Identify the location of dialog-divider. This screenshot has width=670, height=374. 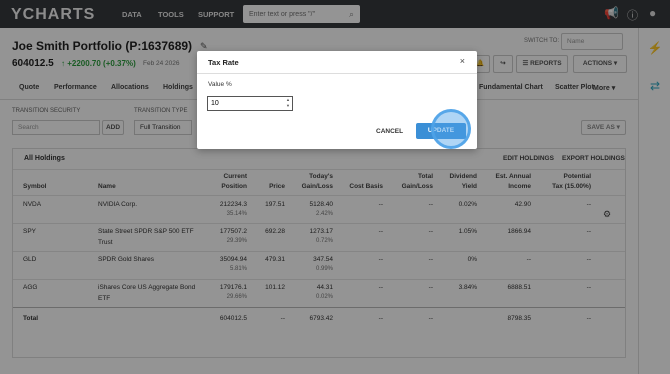
(337, 73).